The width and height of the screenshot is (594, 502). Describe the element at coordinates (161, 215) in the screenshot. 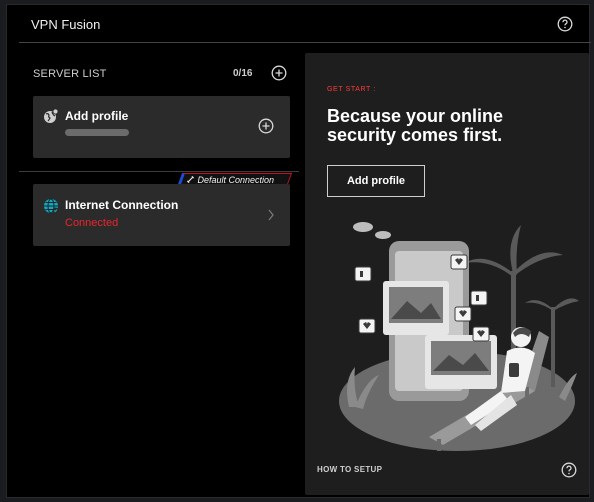

I see `internet-connection-card: Internet Connection Connected` at that location.